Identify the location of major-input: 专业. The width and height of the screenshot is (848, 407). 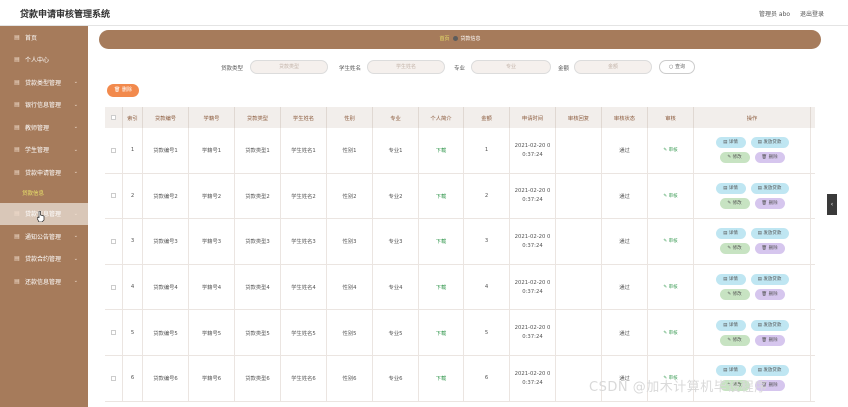
(511, 67).